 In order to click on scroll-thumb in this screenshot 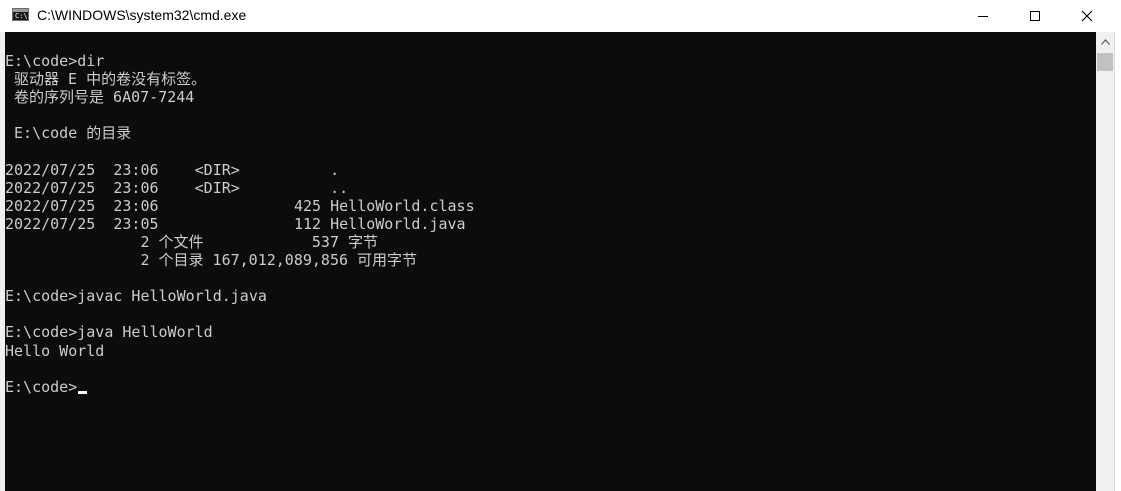, I will do `click(1105, 62)`.